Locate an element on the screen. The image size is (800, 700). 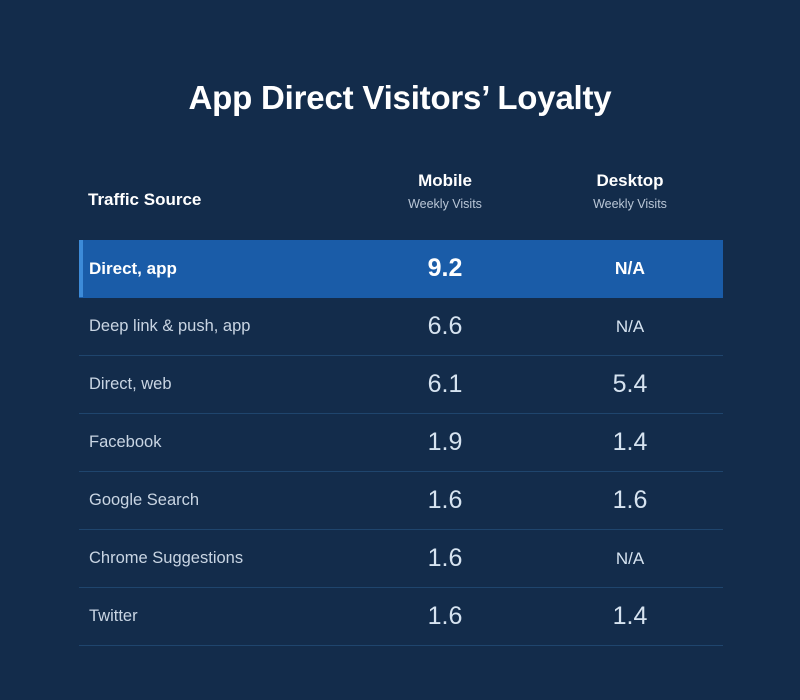
table-row: Chrome Suggestions 1.6 N/A is located at coordinates (401, 559).